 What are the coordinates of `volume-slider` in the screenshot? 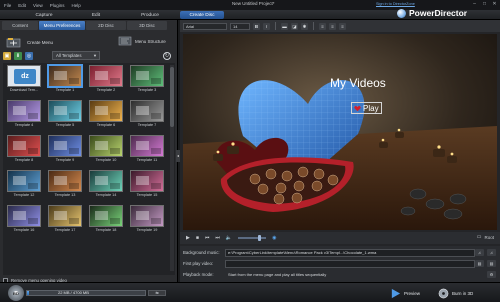 It's located at (252, 238).